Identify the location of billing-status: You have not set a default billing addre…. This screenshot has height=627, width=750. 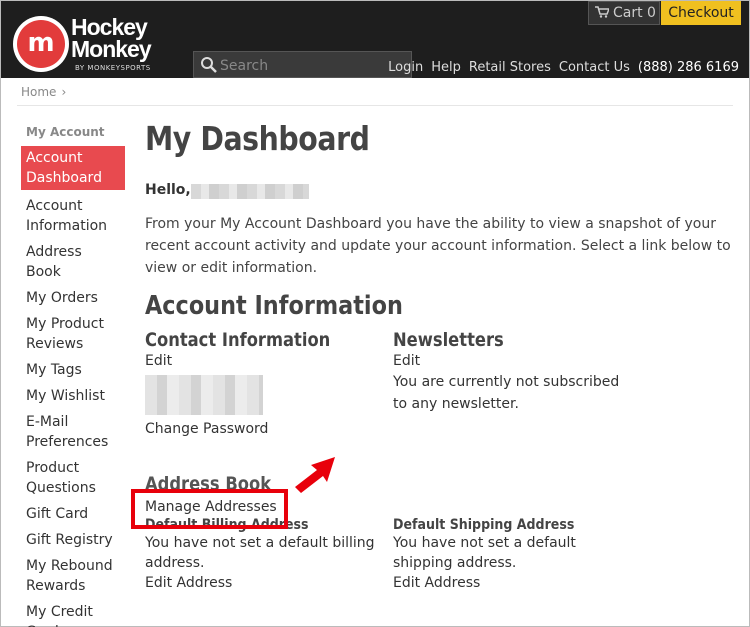
(260, 553).